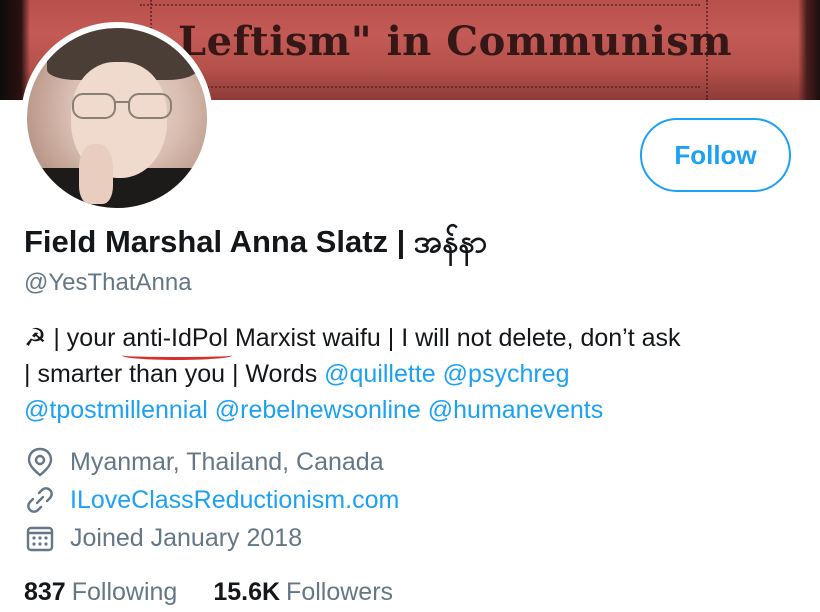  I want to click on avatar-photo, so click(117, 118).